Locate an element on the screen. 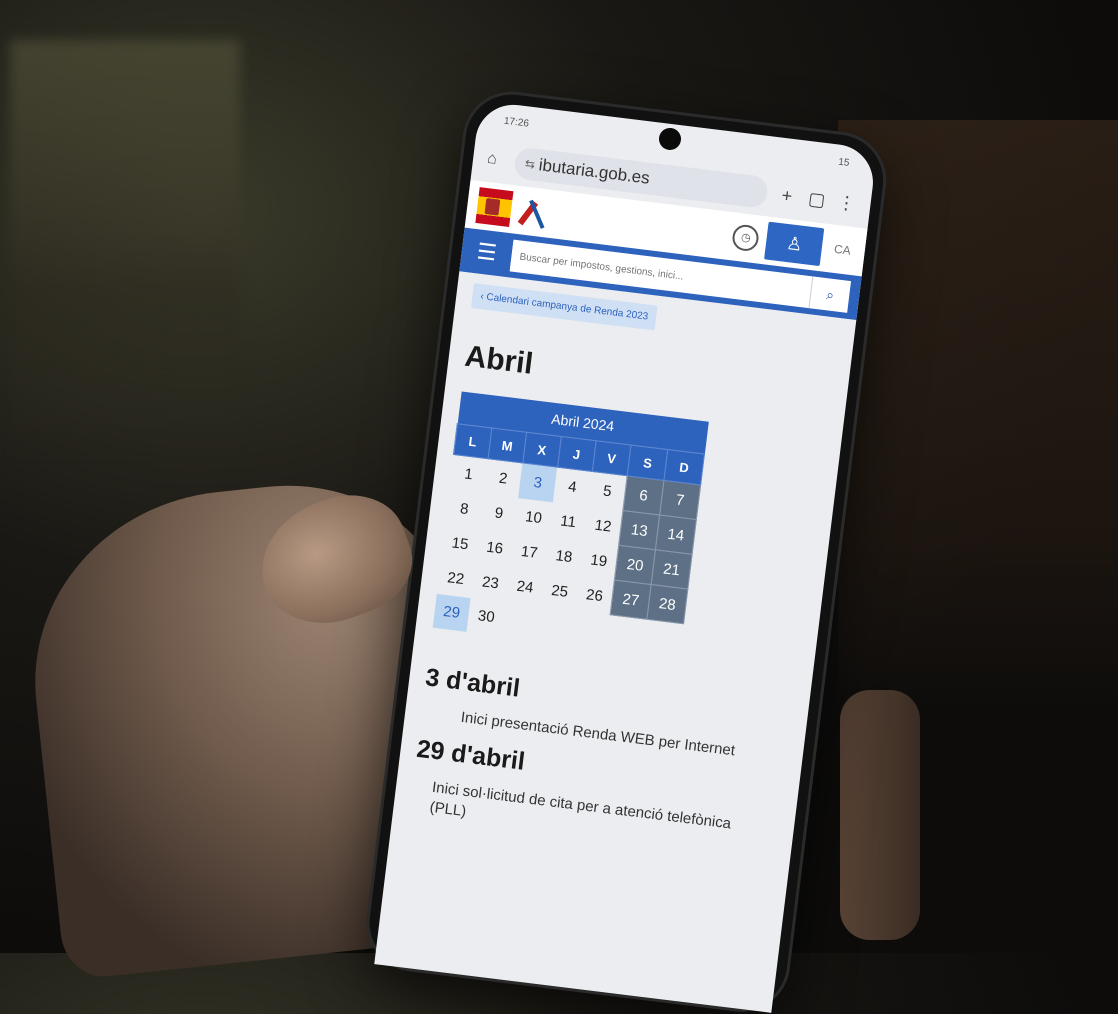  more-options-icon: ⋮ is located at coordinates (846, 202).